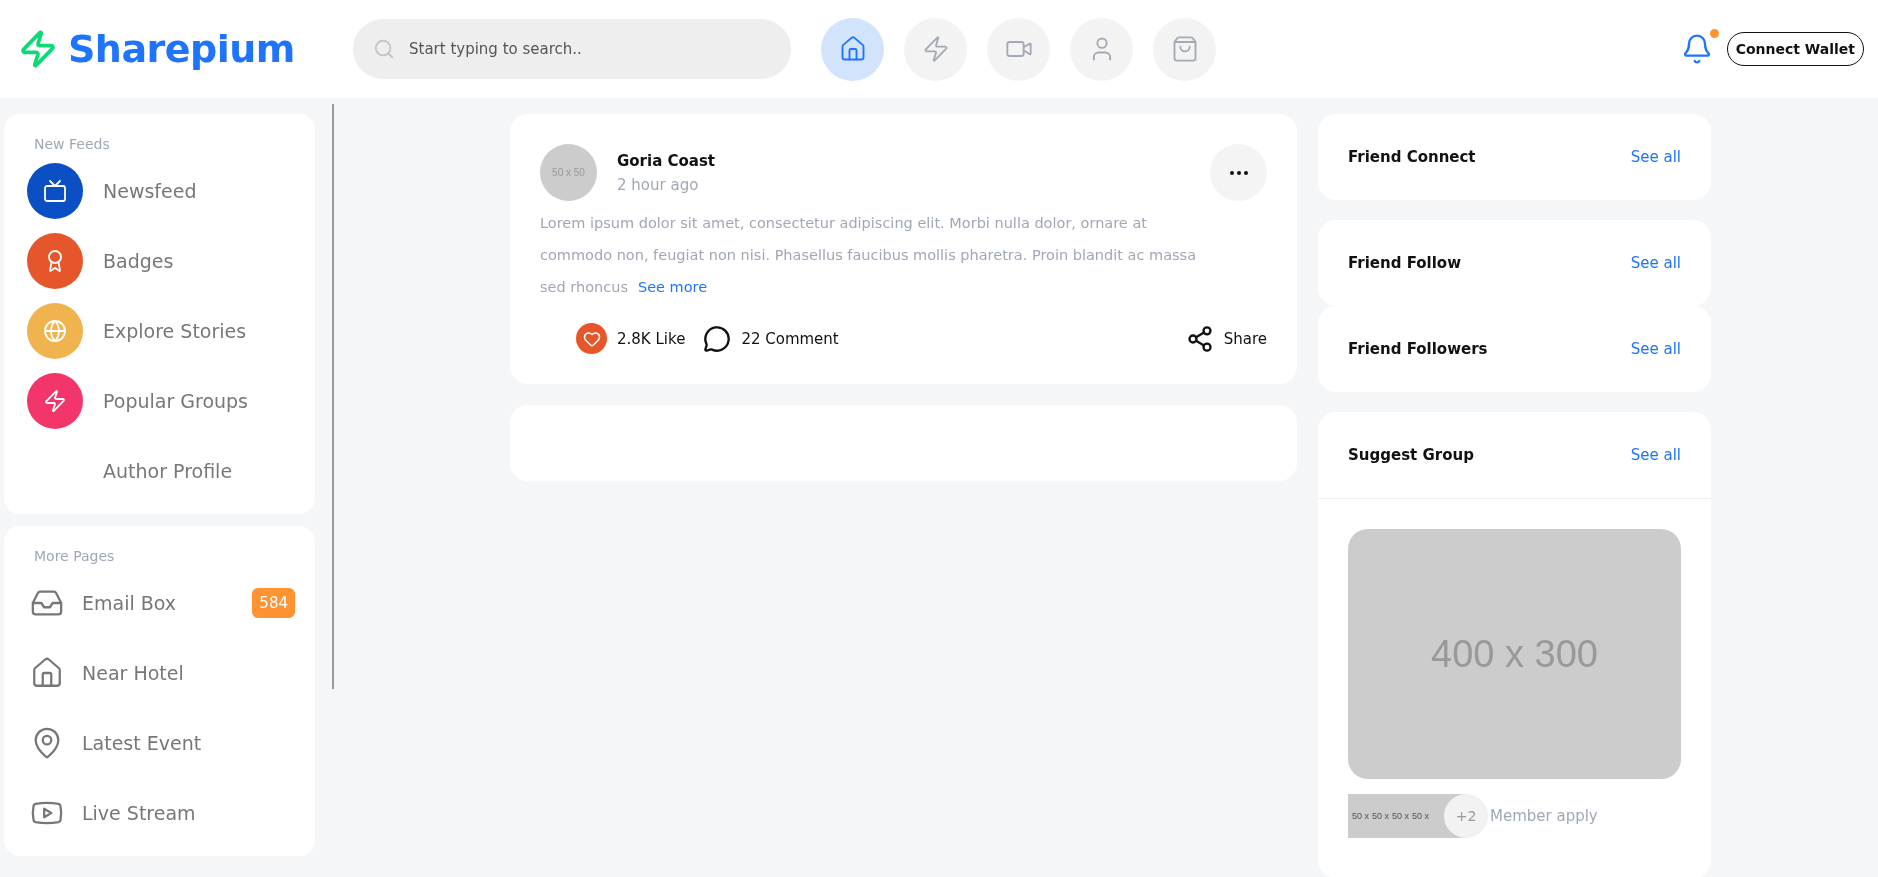  I want to click on sidebar-item: Near Hotel, so click(159, 673).